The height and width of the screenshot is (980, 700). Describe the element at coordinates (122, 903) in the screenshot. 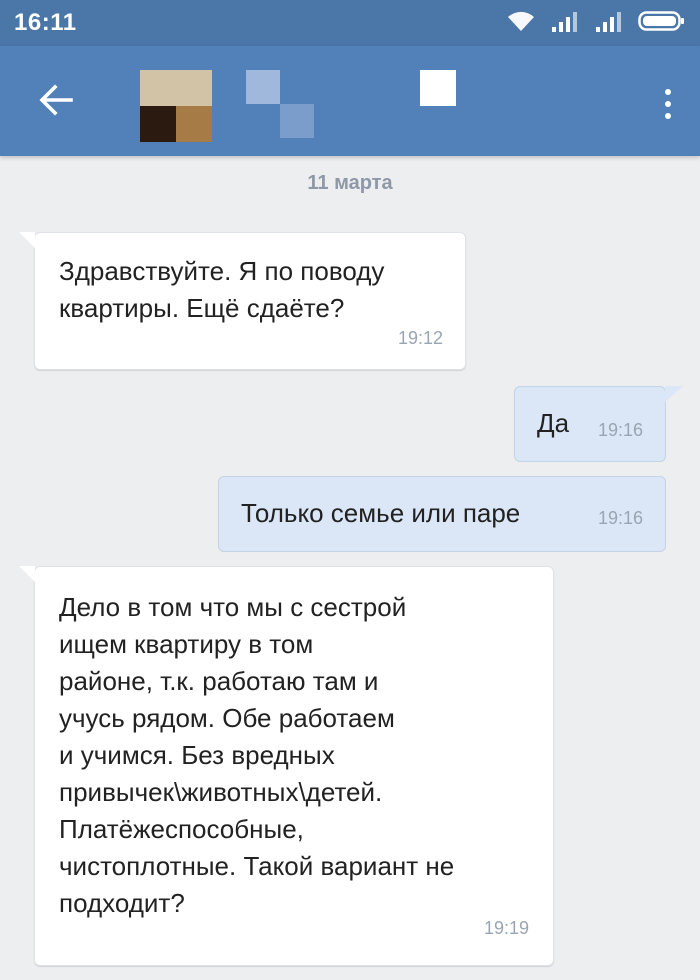

I see `message-text-line: подходит?` at that location.